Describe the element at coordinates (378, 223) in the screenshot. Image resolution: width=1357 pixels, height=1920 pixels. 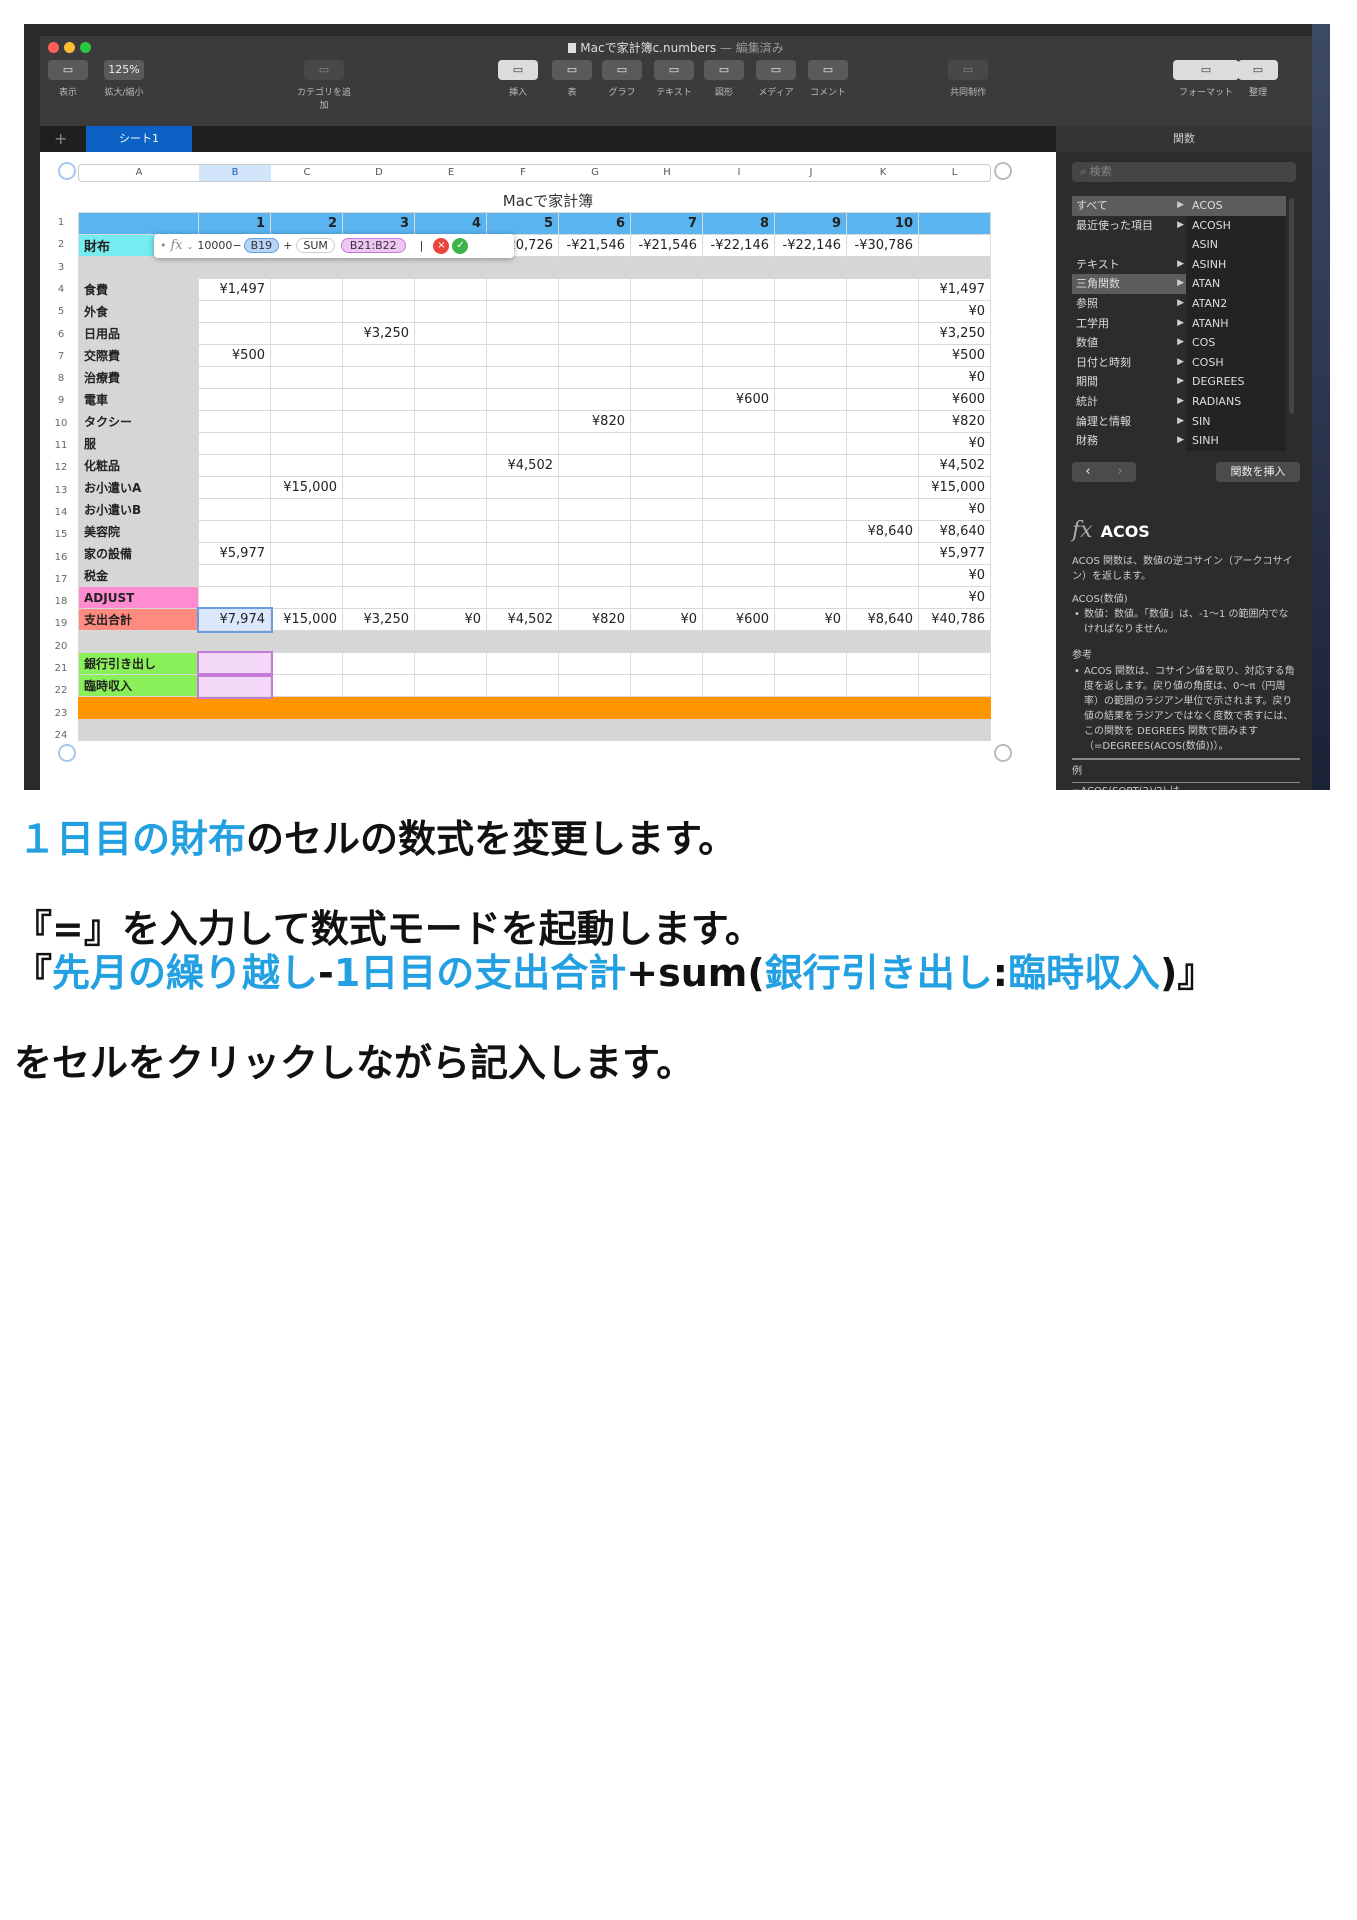
I see `day-header-cell: 3` at that location.